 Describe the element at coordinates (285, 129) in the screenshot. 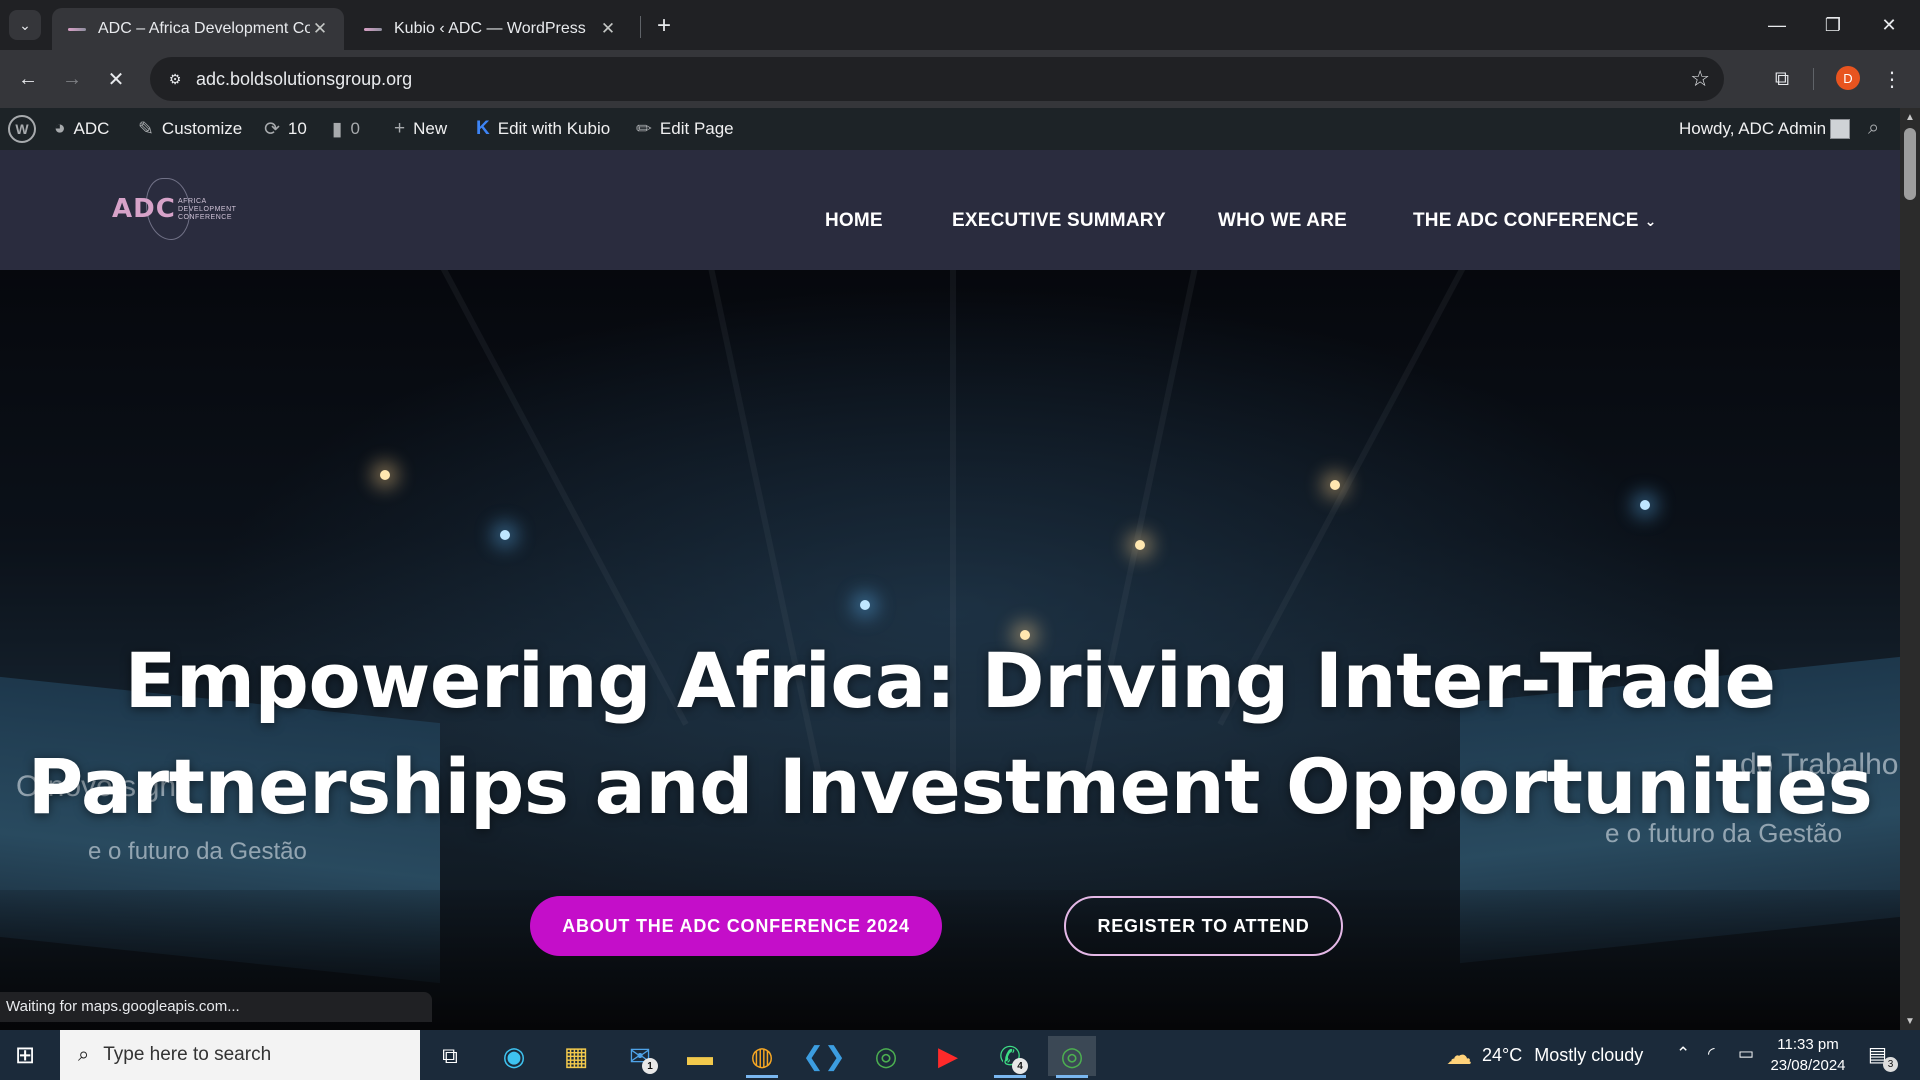

I see `wp-updates: ⟳ 10` at that location.